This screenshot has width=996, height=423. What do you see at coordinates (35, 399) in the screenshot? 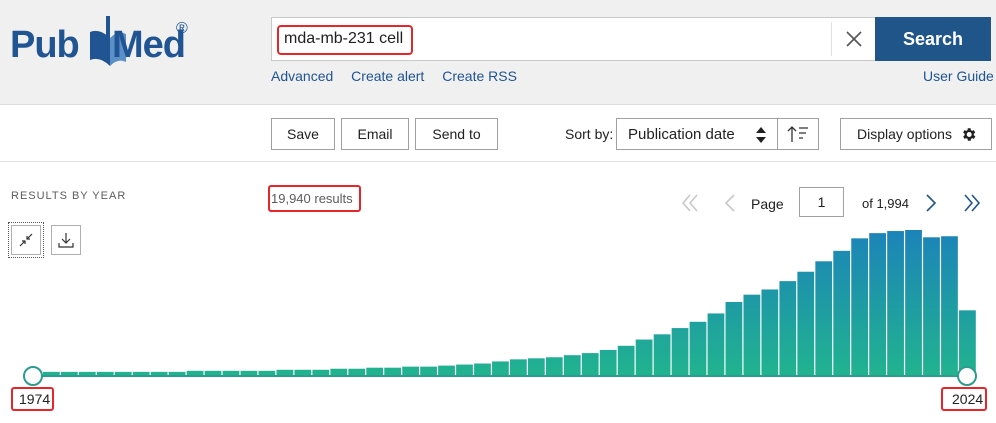
I see `start-year-label: 1974` at bounding box center [35, 399].